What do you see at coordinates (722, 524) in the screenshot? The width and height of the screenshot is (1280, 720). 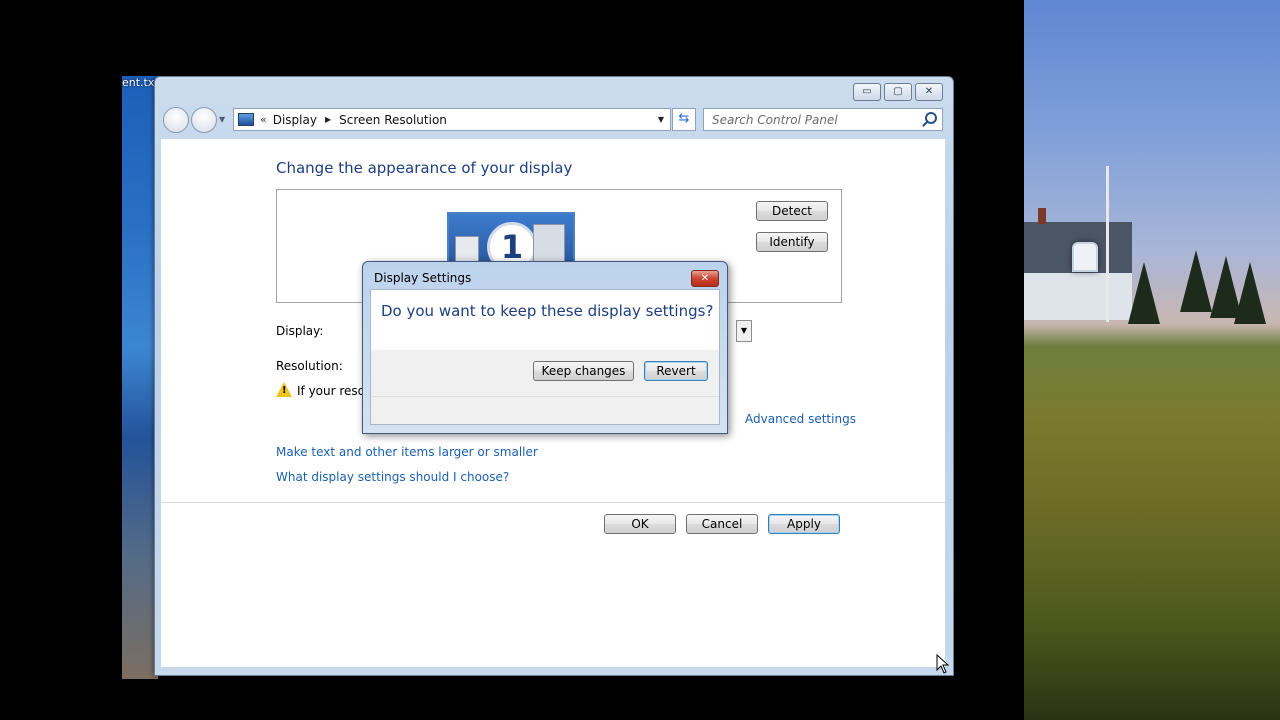 I see `cancel-button: Cancel` at bounding box center [722, 524].